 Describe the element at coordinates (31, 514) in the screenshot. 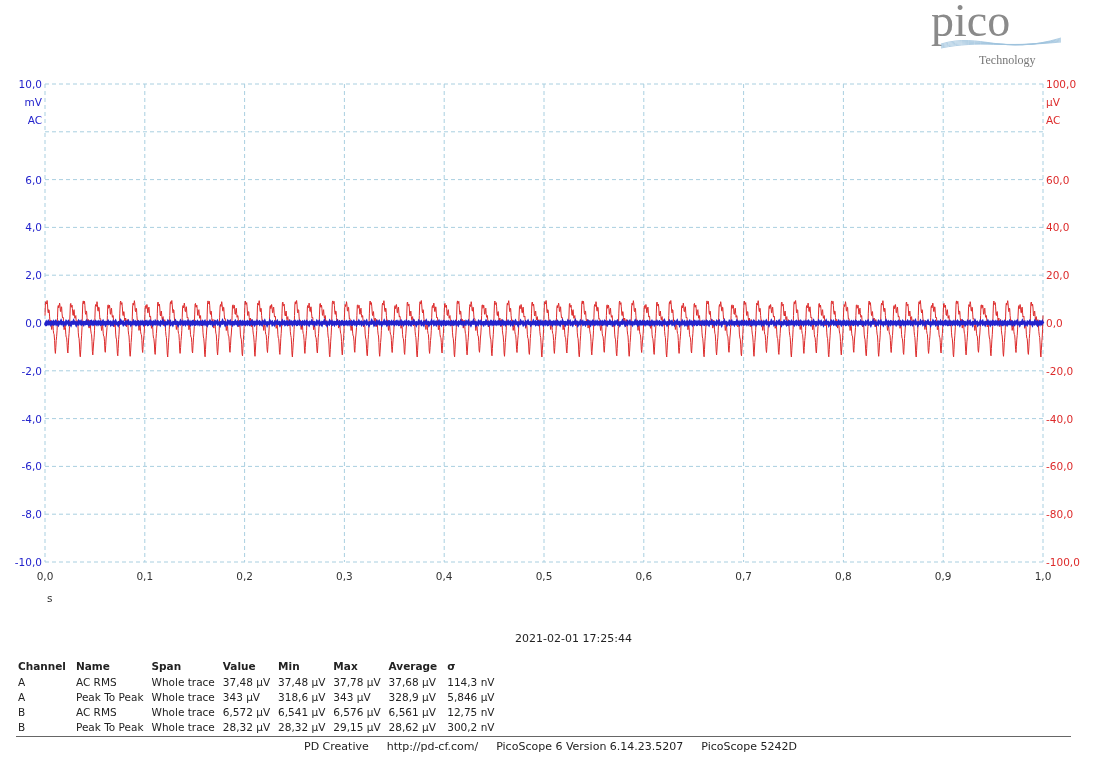

I see `axis-tick-label: -8,0` at that location.